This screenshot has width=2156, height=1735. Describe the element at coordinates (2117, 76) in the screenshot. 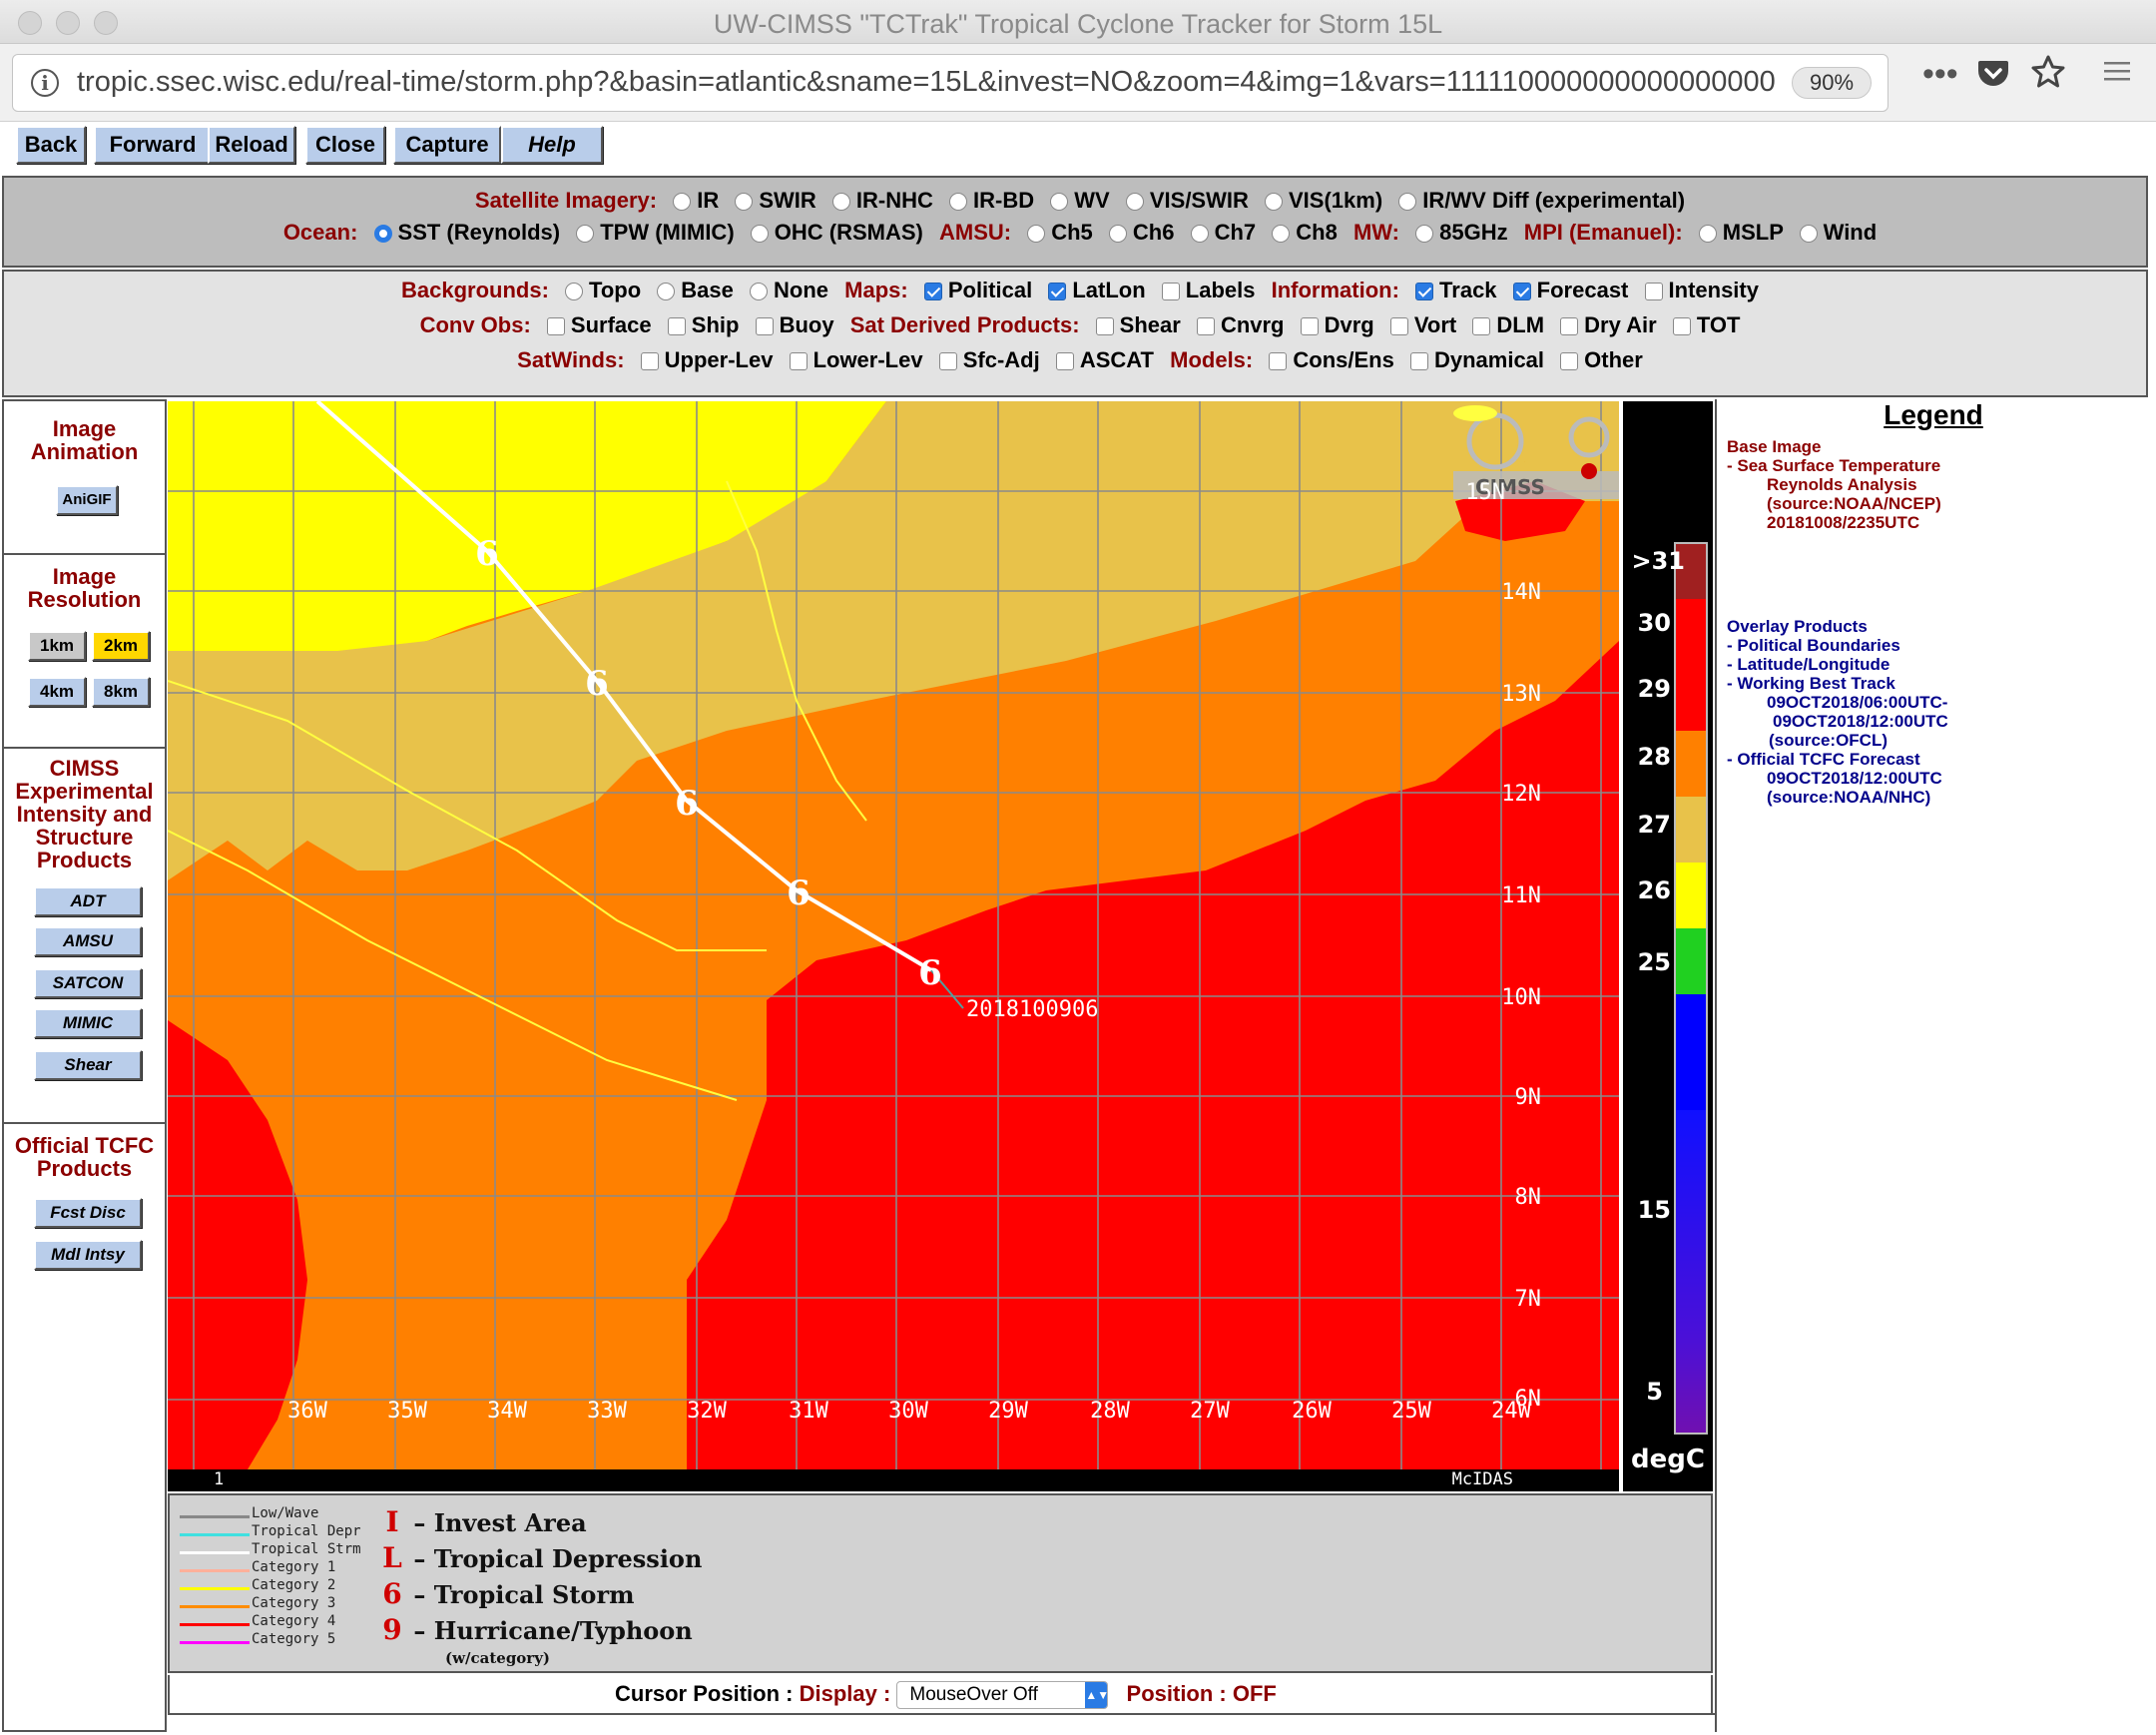

I see `menu-icon` at that location.